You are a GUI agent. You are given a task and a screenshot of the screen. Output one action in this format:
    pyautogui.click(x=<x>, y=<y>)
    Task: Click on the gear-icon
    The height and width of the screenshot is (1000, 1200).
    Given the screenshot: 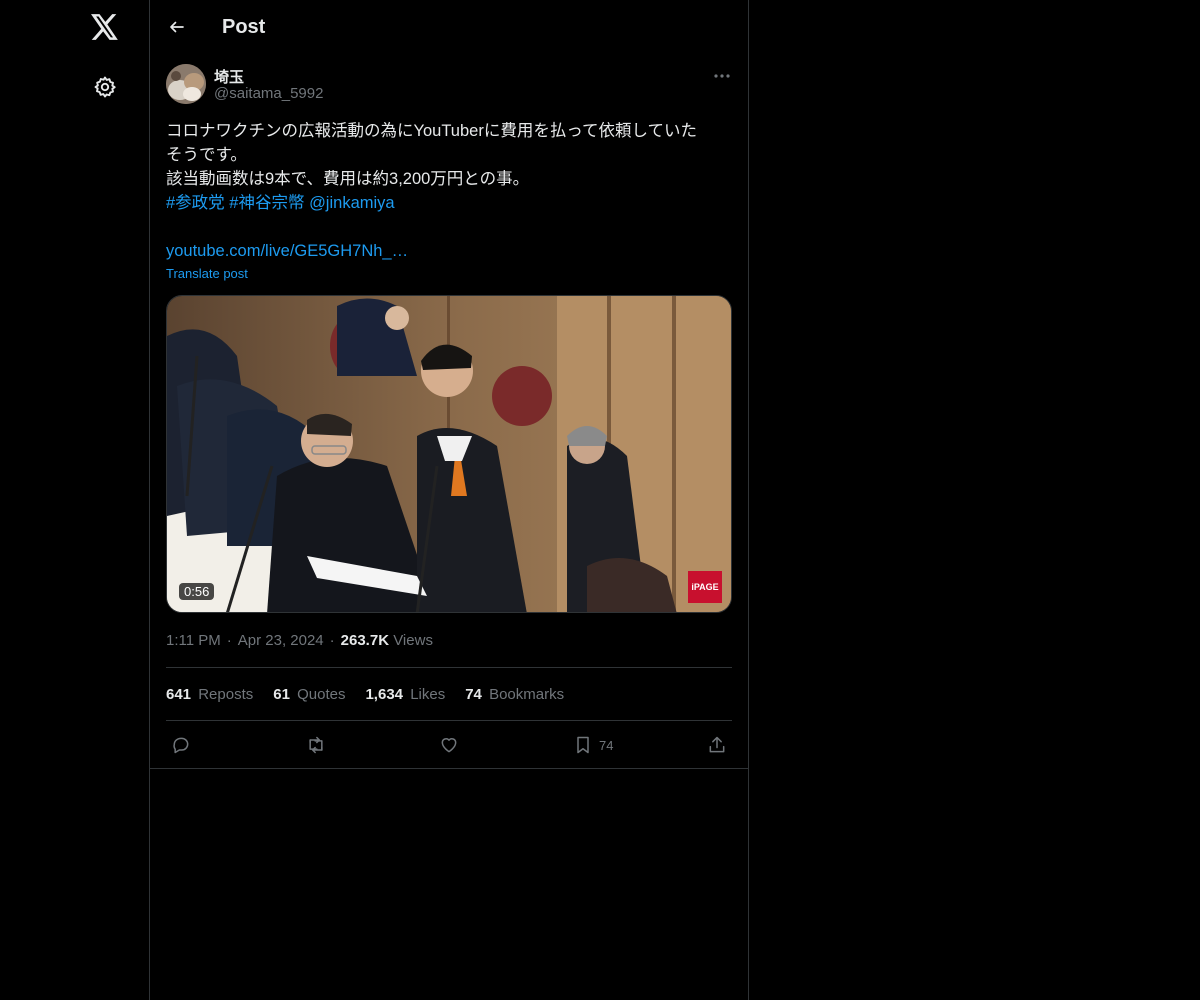 What is the action you would take?
    pyautogui.click(x=105, y=87)
    